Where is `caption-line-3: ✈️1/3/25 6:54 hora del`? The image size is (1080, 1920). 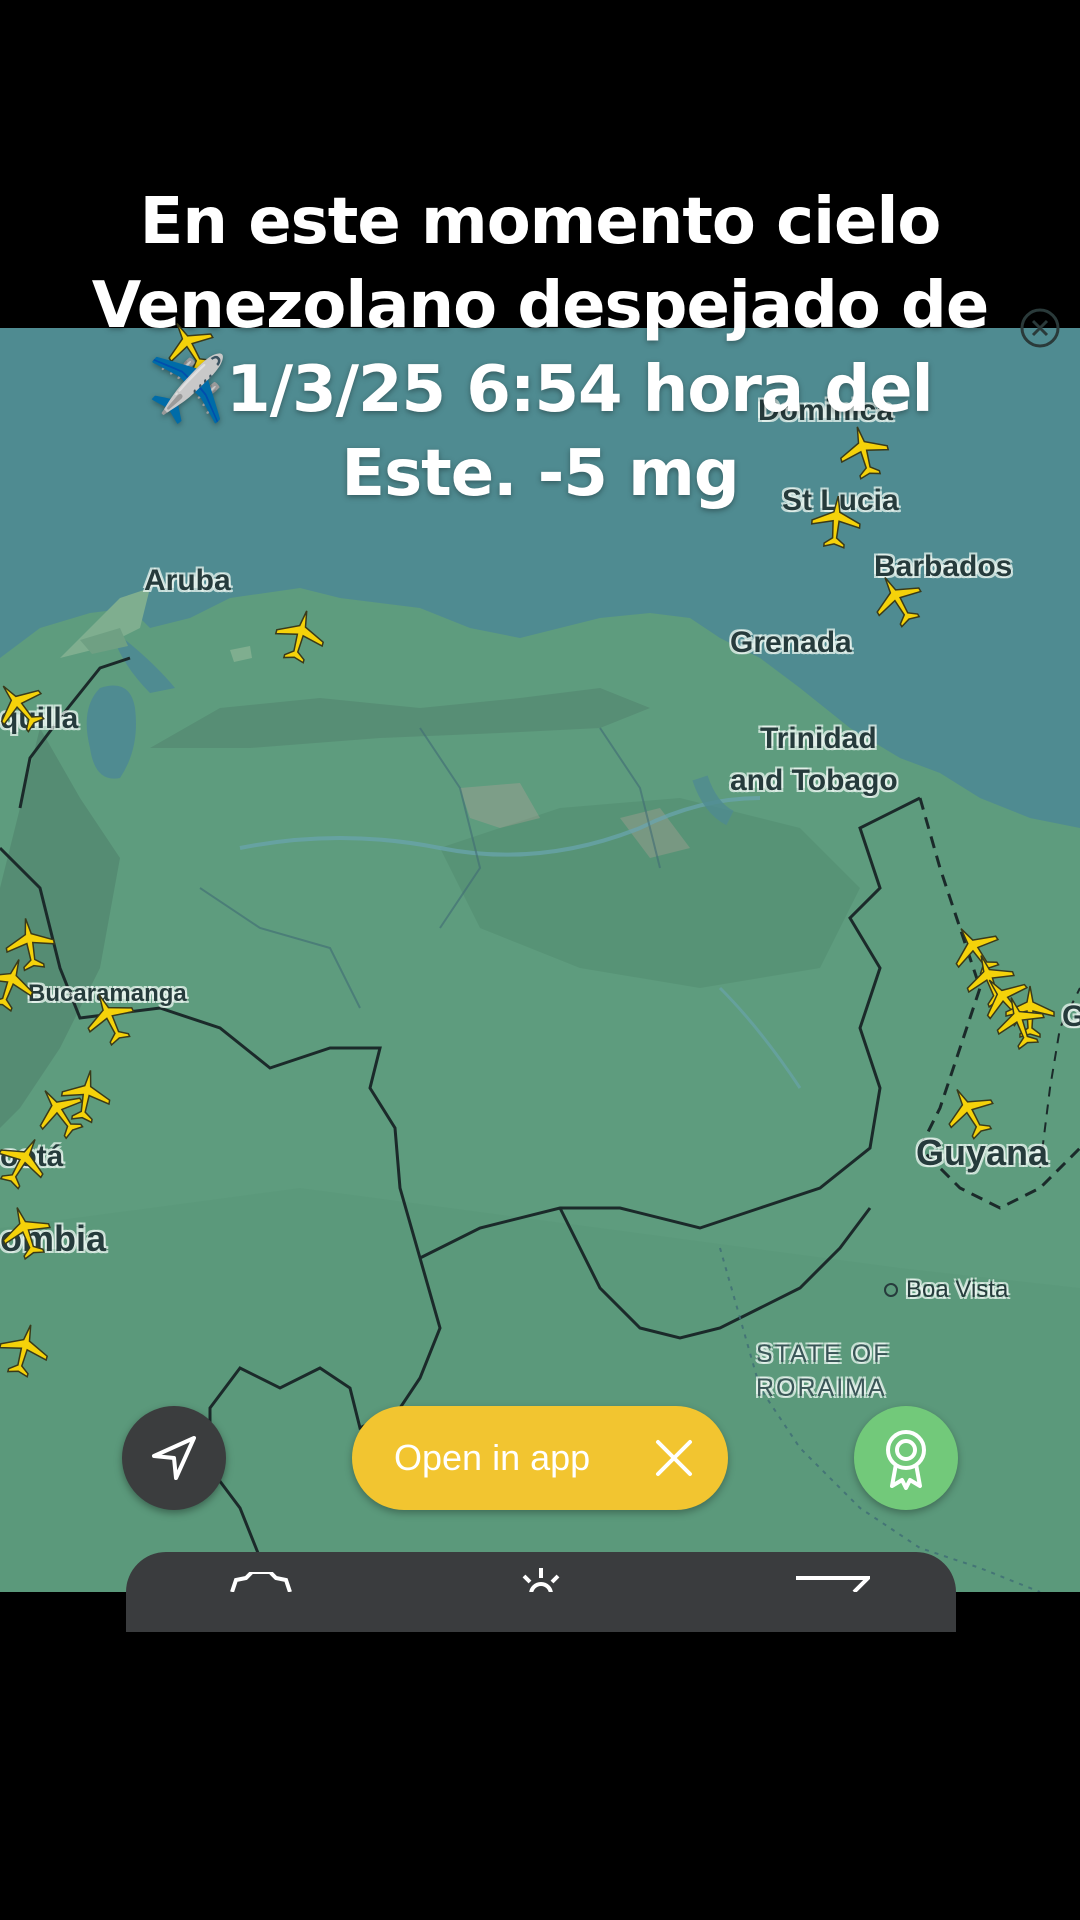
caption-line-3: ✈️1/3/25 6:54 hora del is located at coordinates (540, 390).